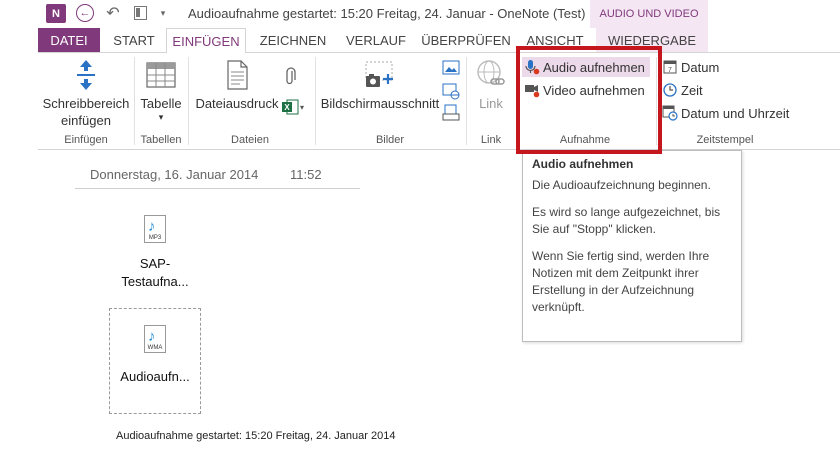 The height and width of the screenshot is (473, 840). I want to click on undo-button: ↶, so click(113, 13).